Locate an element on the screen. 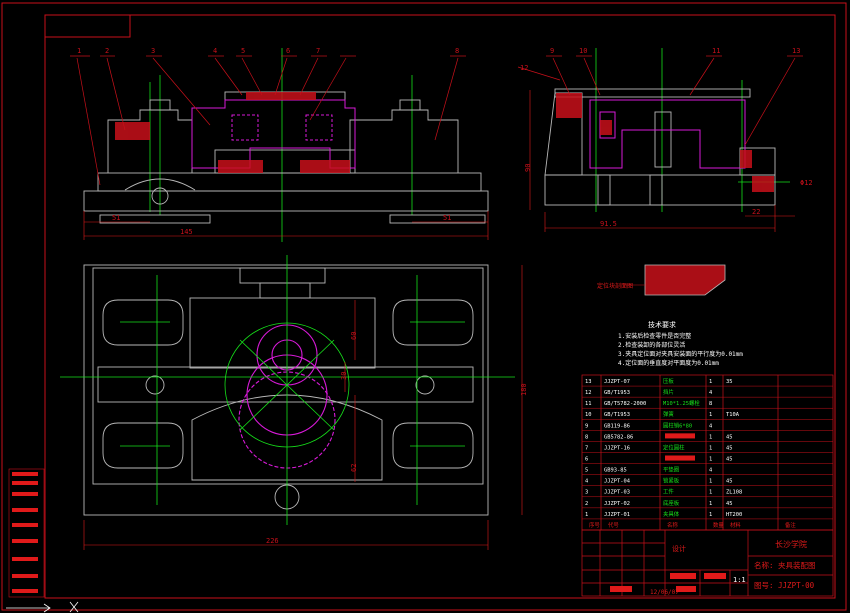 This screenshot has width=850, height=613. dim-plan-d2: 30 is located at coordinates (344, 376).